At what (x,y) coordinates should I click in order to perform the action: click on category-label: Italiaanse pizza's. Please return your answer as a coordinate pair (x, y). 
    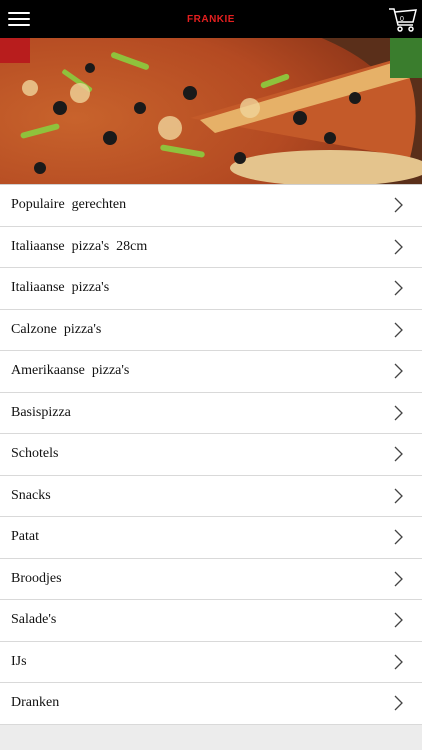
    Looking at the image, I should click on (60, 288).